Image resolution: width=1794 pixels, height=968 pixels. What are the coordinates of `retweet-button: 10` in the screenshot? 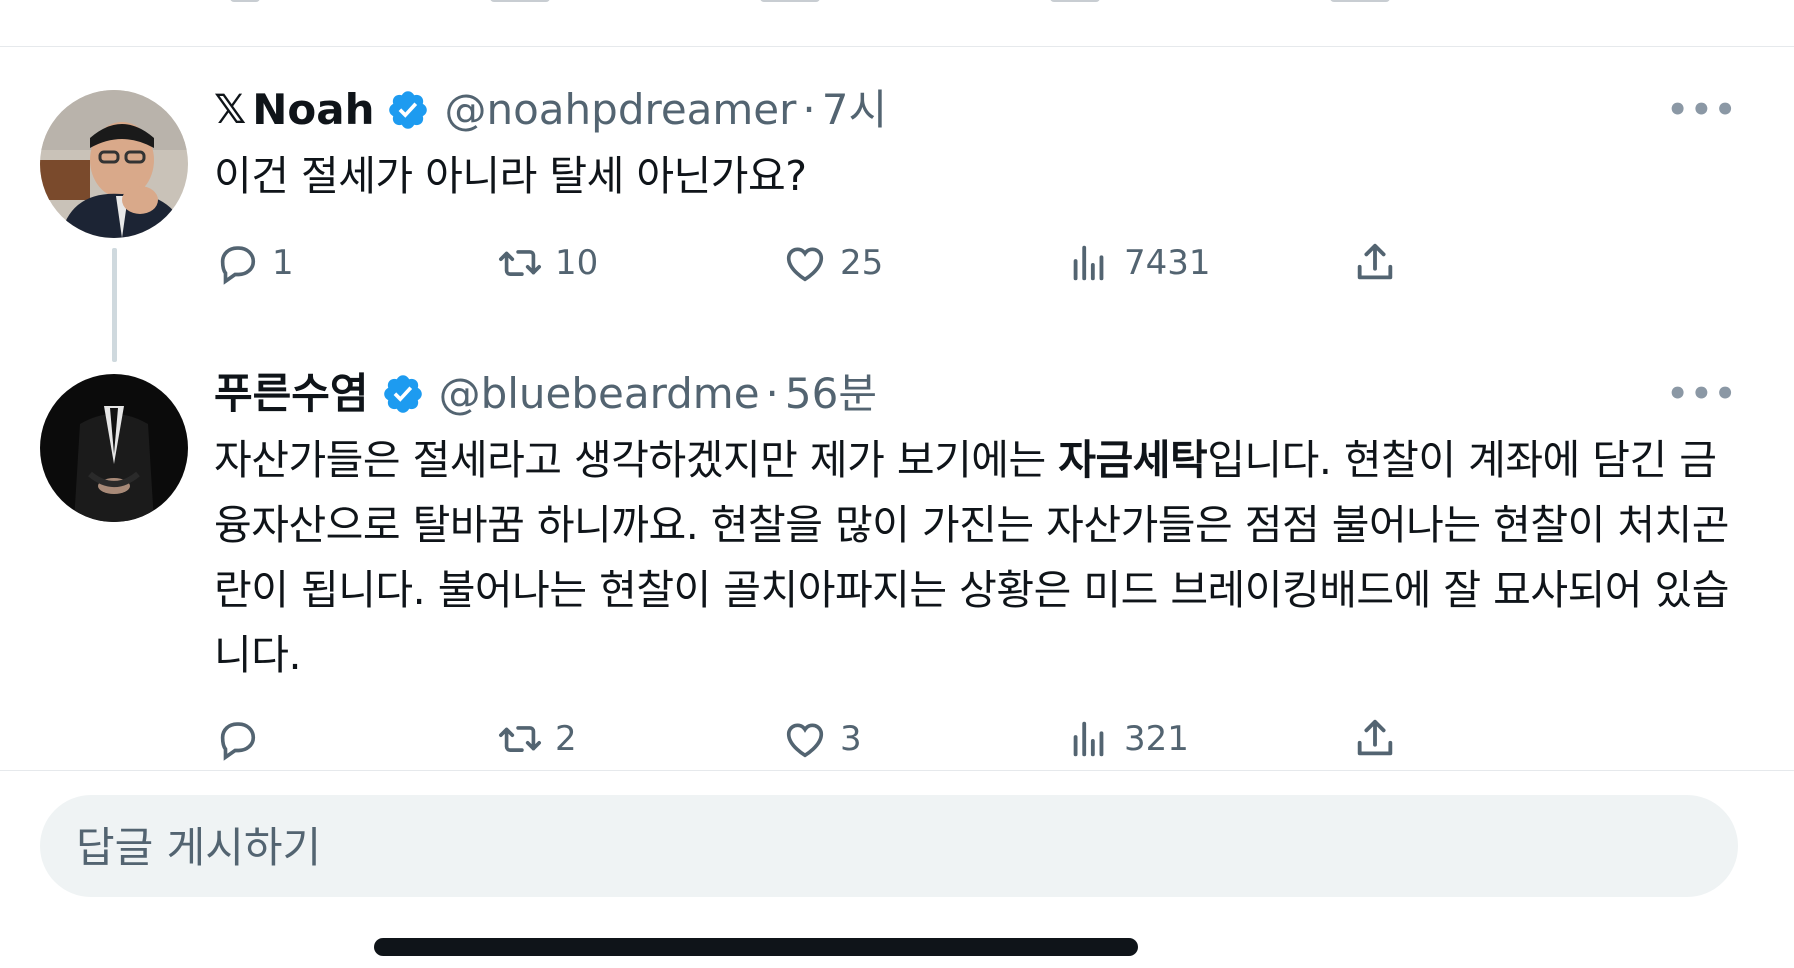 It's located at (547, 263).